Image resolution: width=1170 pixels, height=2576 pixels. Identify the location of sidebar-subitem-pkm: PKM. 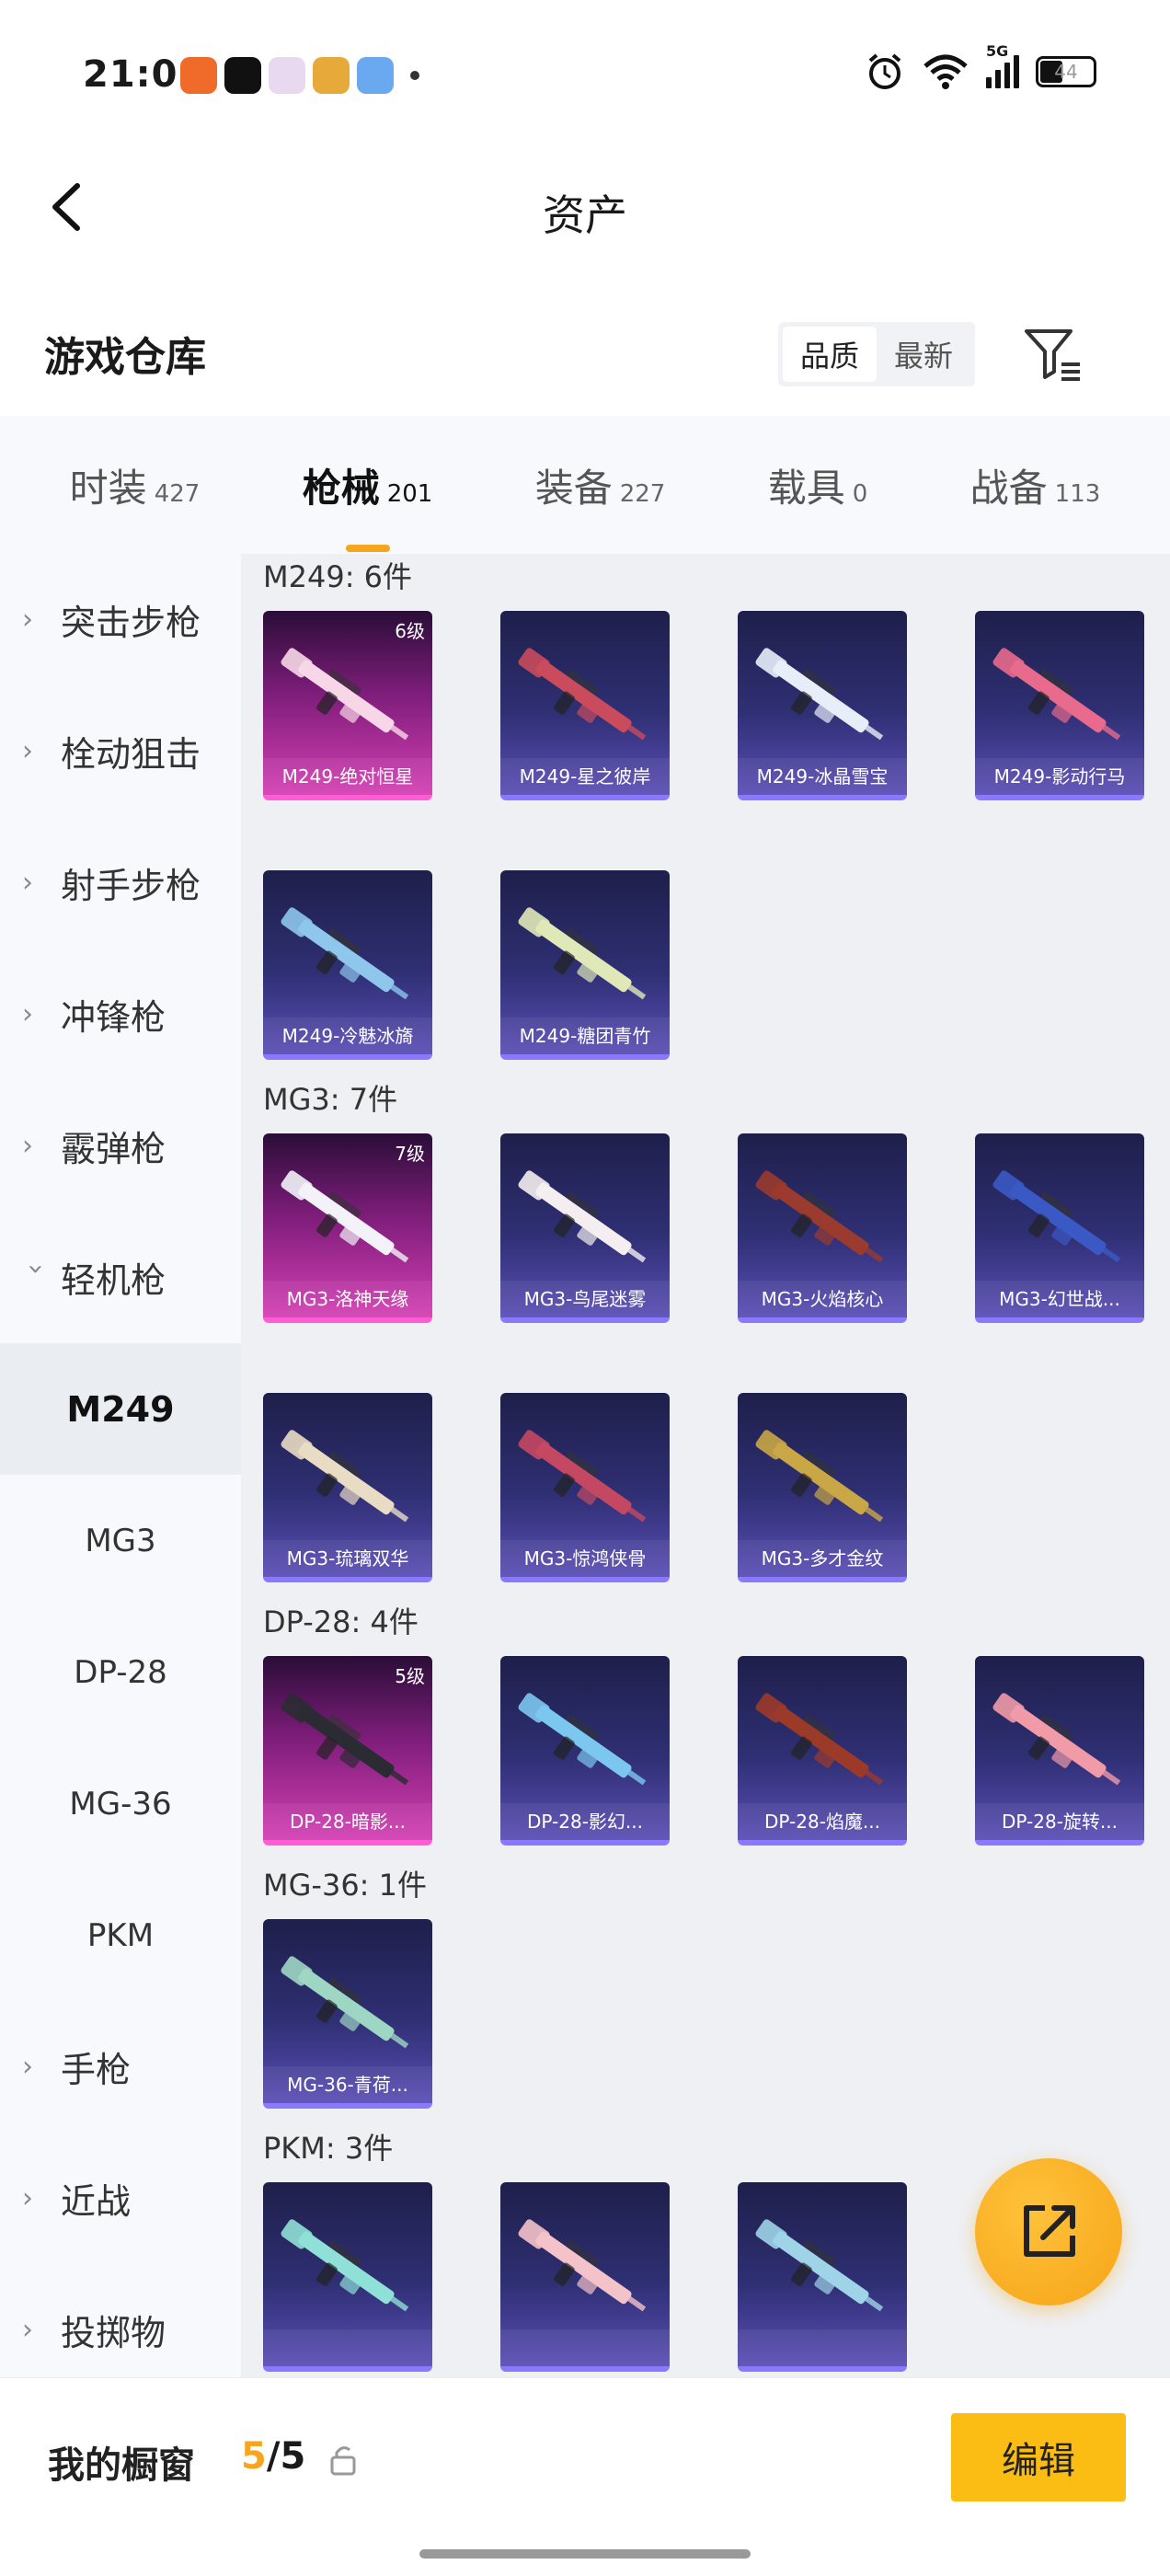
(120, 1935).